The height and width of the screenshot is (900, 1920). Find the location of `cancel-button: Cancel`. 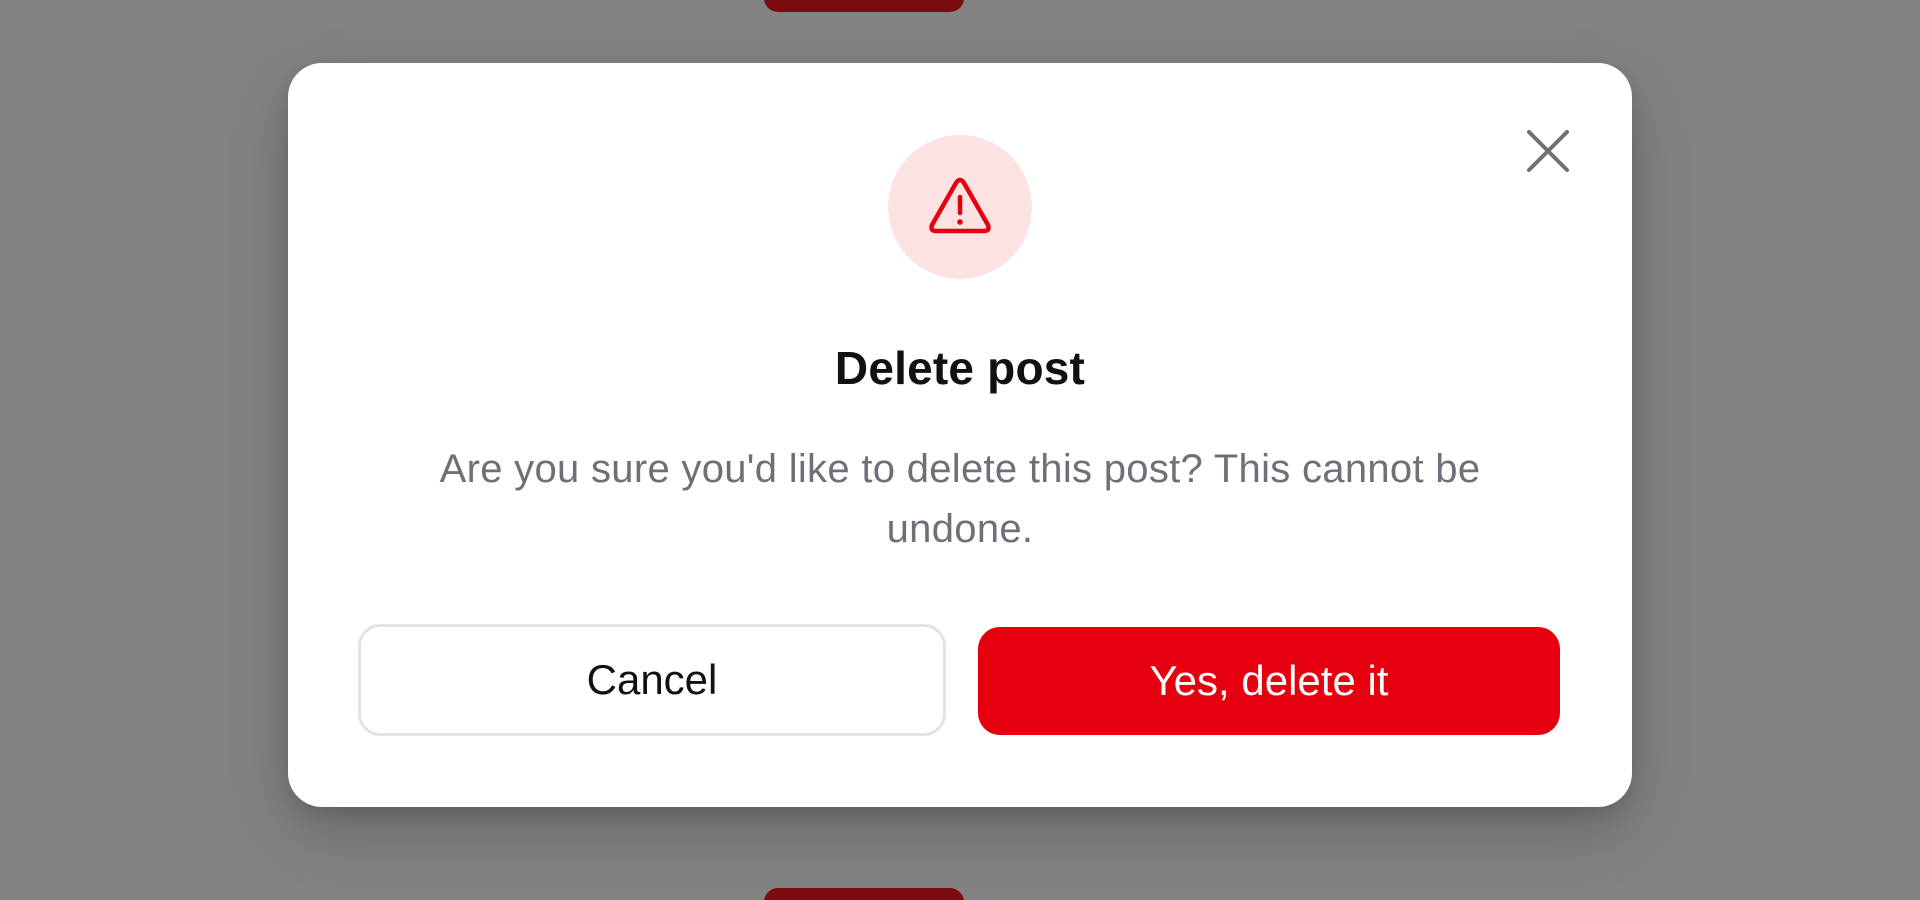

cancel-button: Cancel is located at coordinates (652, 680).